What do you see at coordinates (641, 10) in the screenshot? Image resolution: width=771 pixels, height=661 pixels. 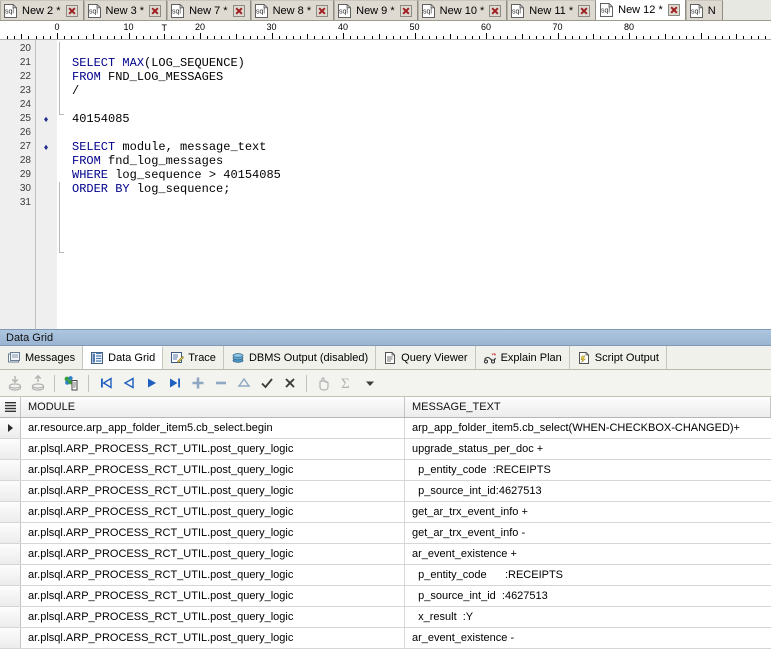 I see `editor-tab-8: sql New 12 *` at bounding box center [641, 10].